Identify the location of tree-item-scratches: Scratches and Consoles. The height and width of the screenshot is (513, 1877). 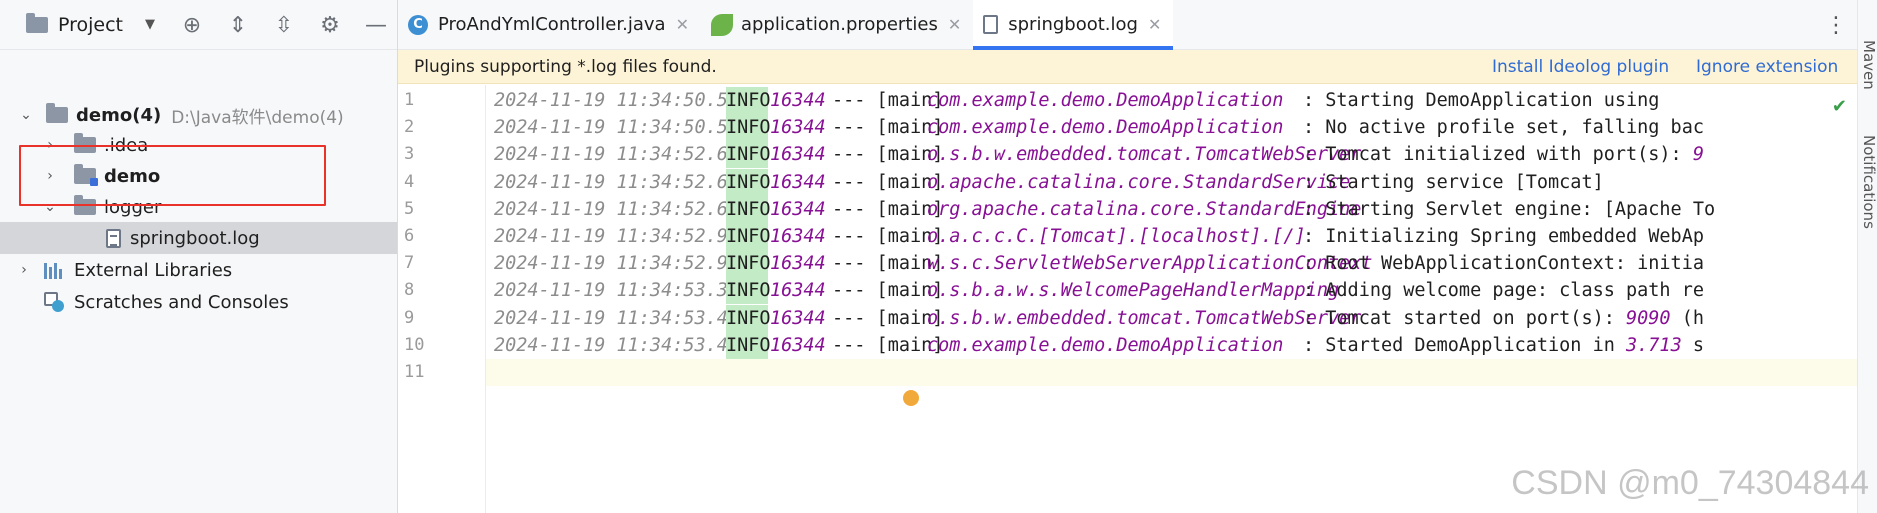
(198, 302).